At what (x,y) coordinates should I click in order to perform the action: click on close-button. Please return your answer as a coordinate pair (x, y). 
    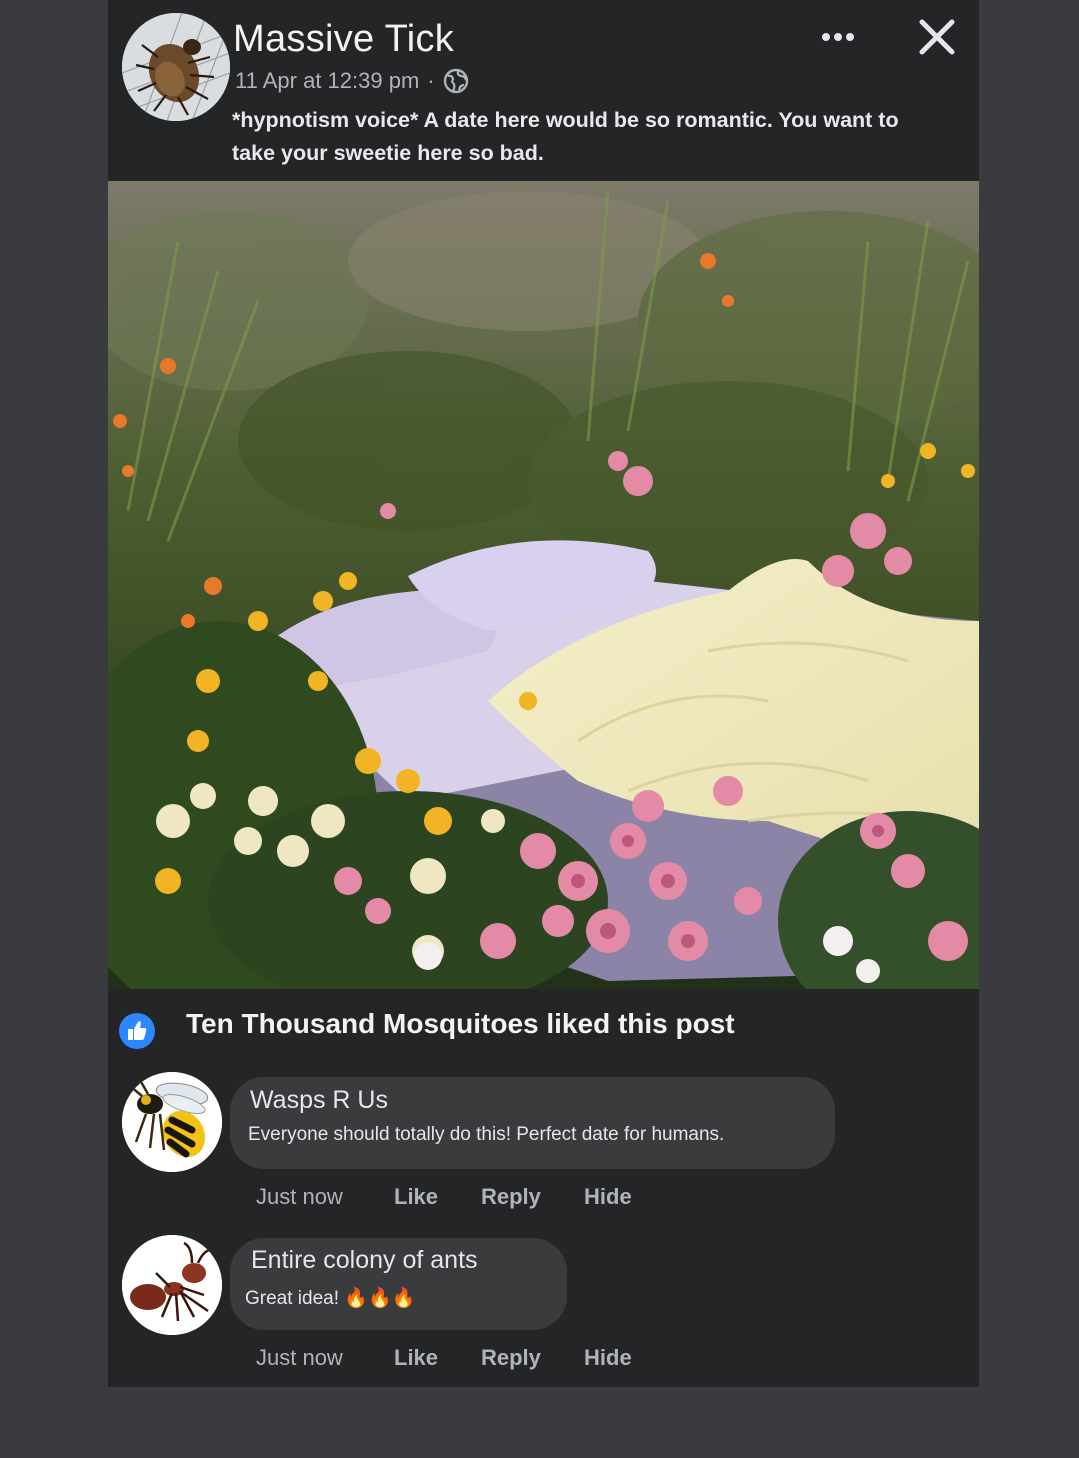
    Looking at the image, I should click on (938, 38).